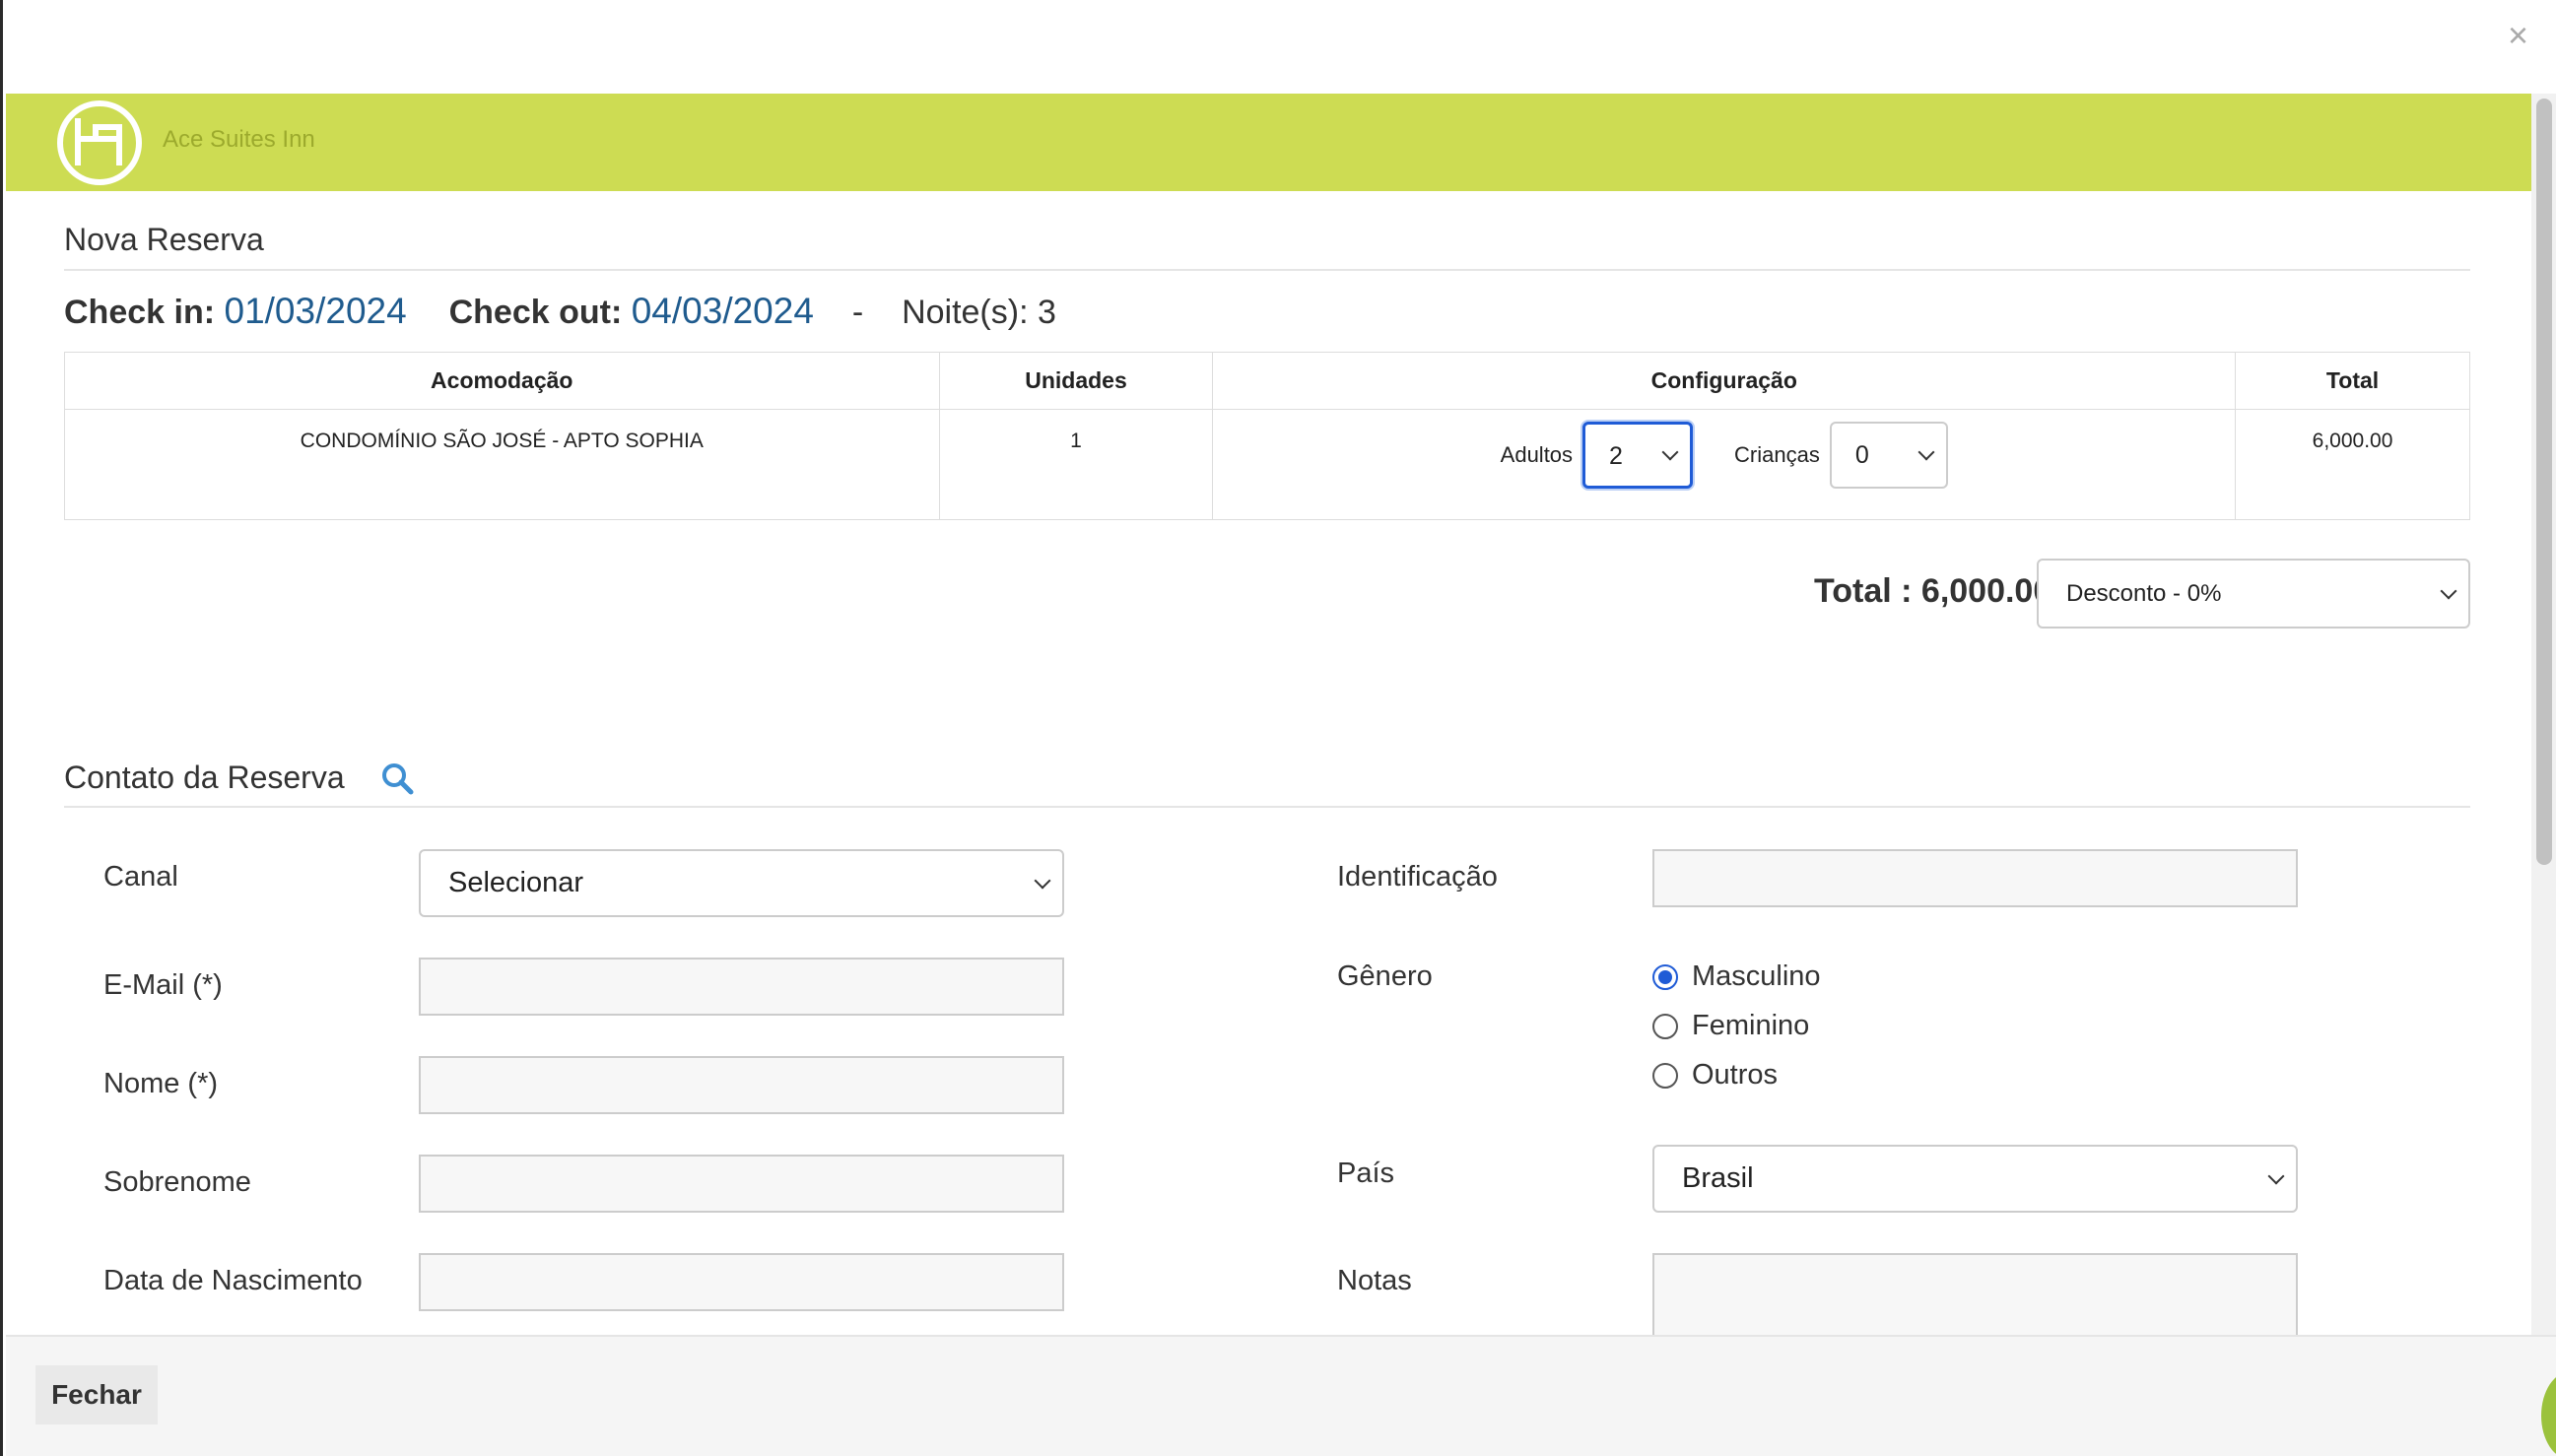 This screenshot has width=2556, height=1456. What do you see at coordinates (239, 139) in the screenshot?
I see `hotel-name: Ace Suites Inn` at bounding box center [239, 139].